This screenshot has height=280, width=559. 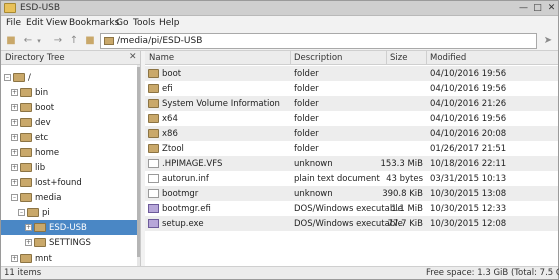 I want to click on menu-help: Help, so click(x=169, y=23).